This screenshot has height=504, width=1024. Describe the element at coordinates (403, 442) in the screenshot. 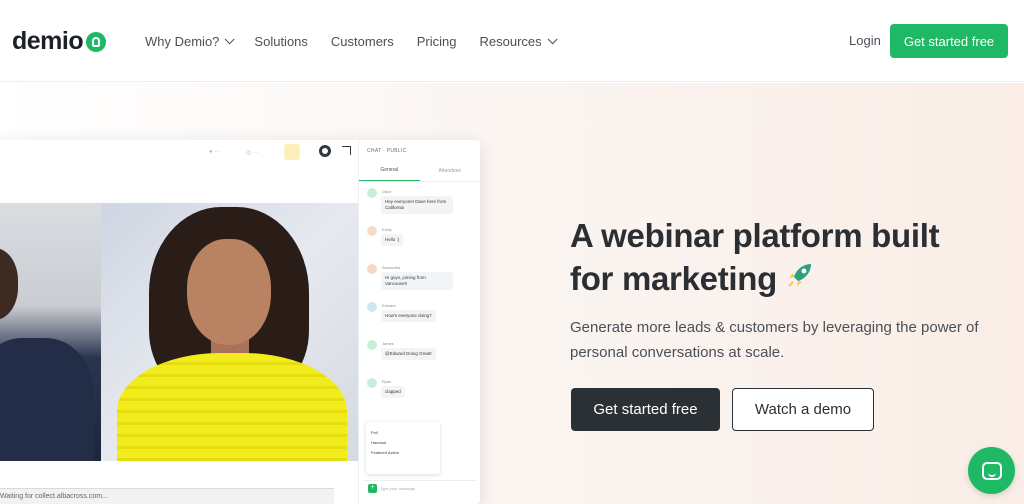

I see `handout-option: Handout` at that location.